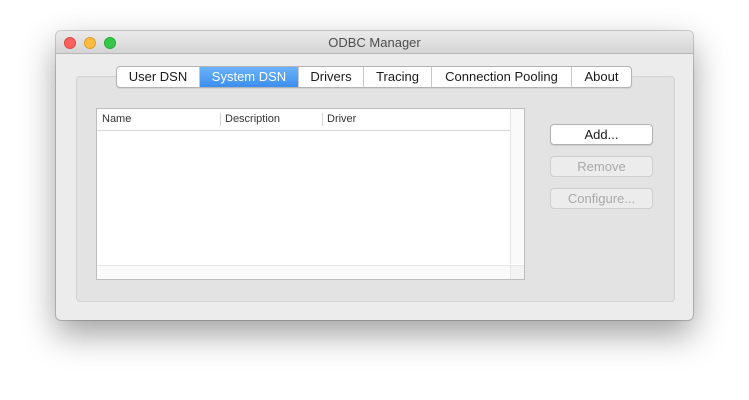 Image resolution: width=749 pixels, height=400 pixels. I want to click on tab-system-dsn: System DSN, so click(249, 77).